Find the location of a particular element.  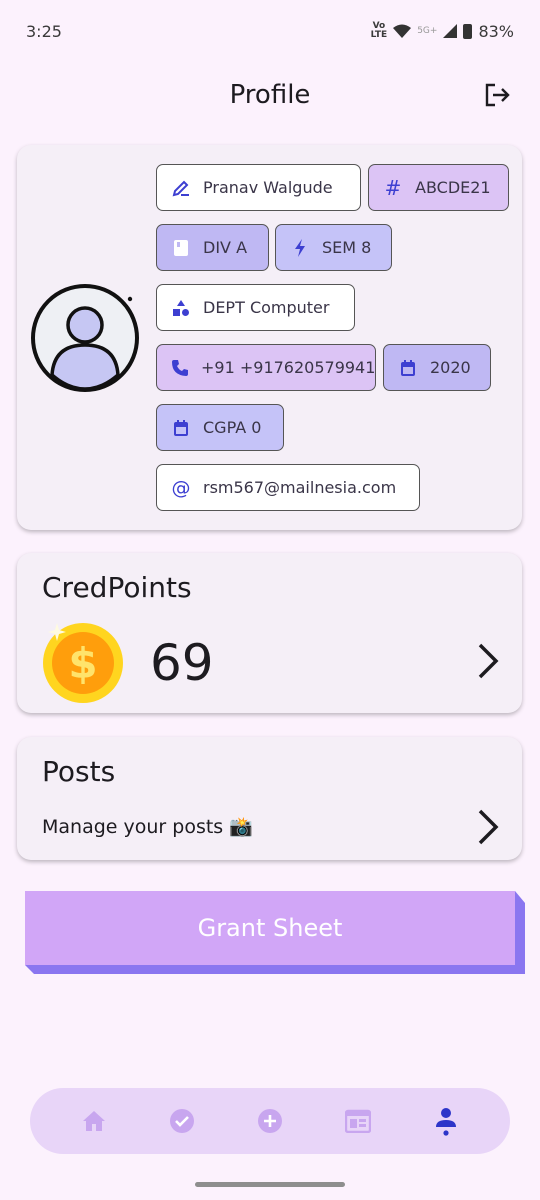

battery-icon is located at coordinates (468, 31).